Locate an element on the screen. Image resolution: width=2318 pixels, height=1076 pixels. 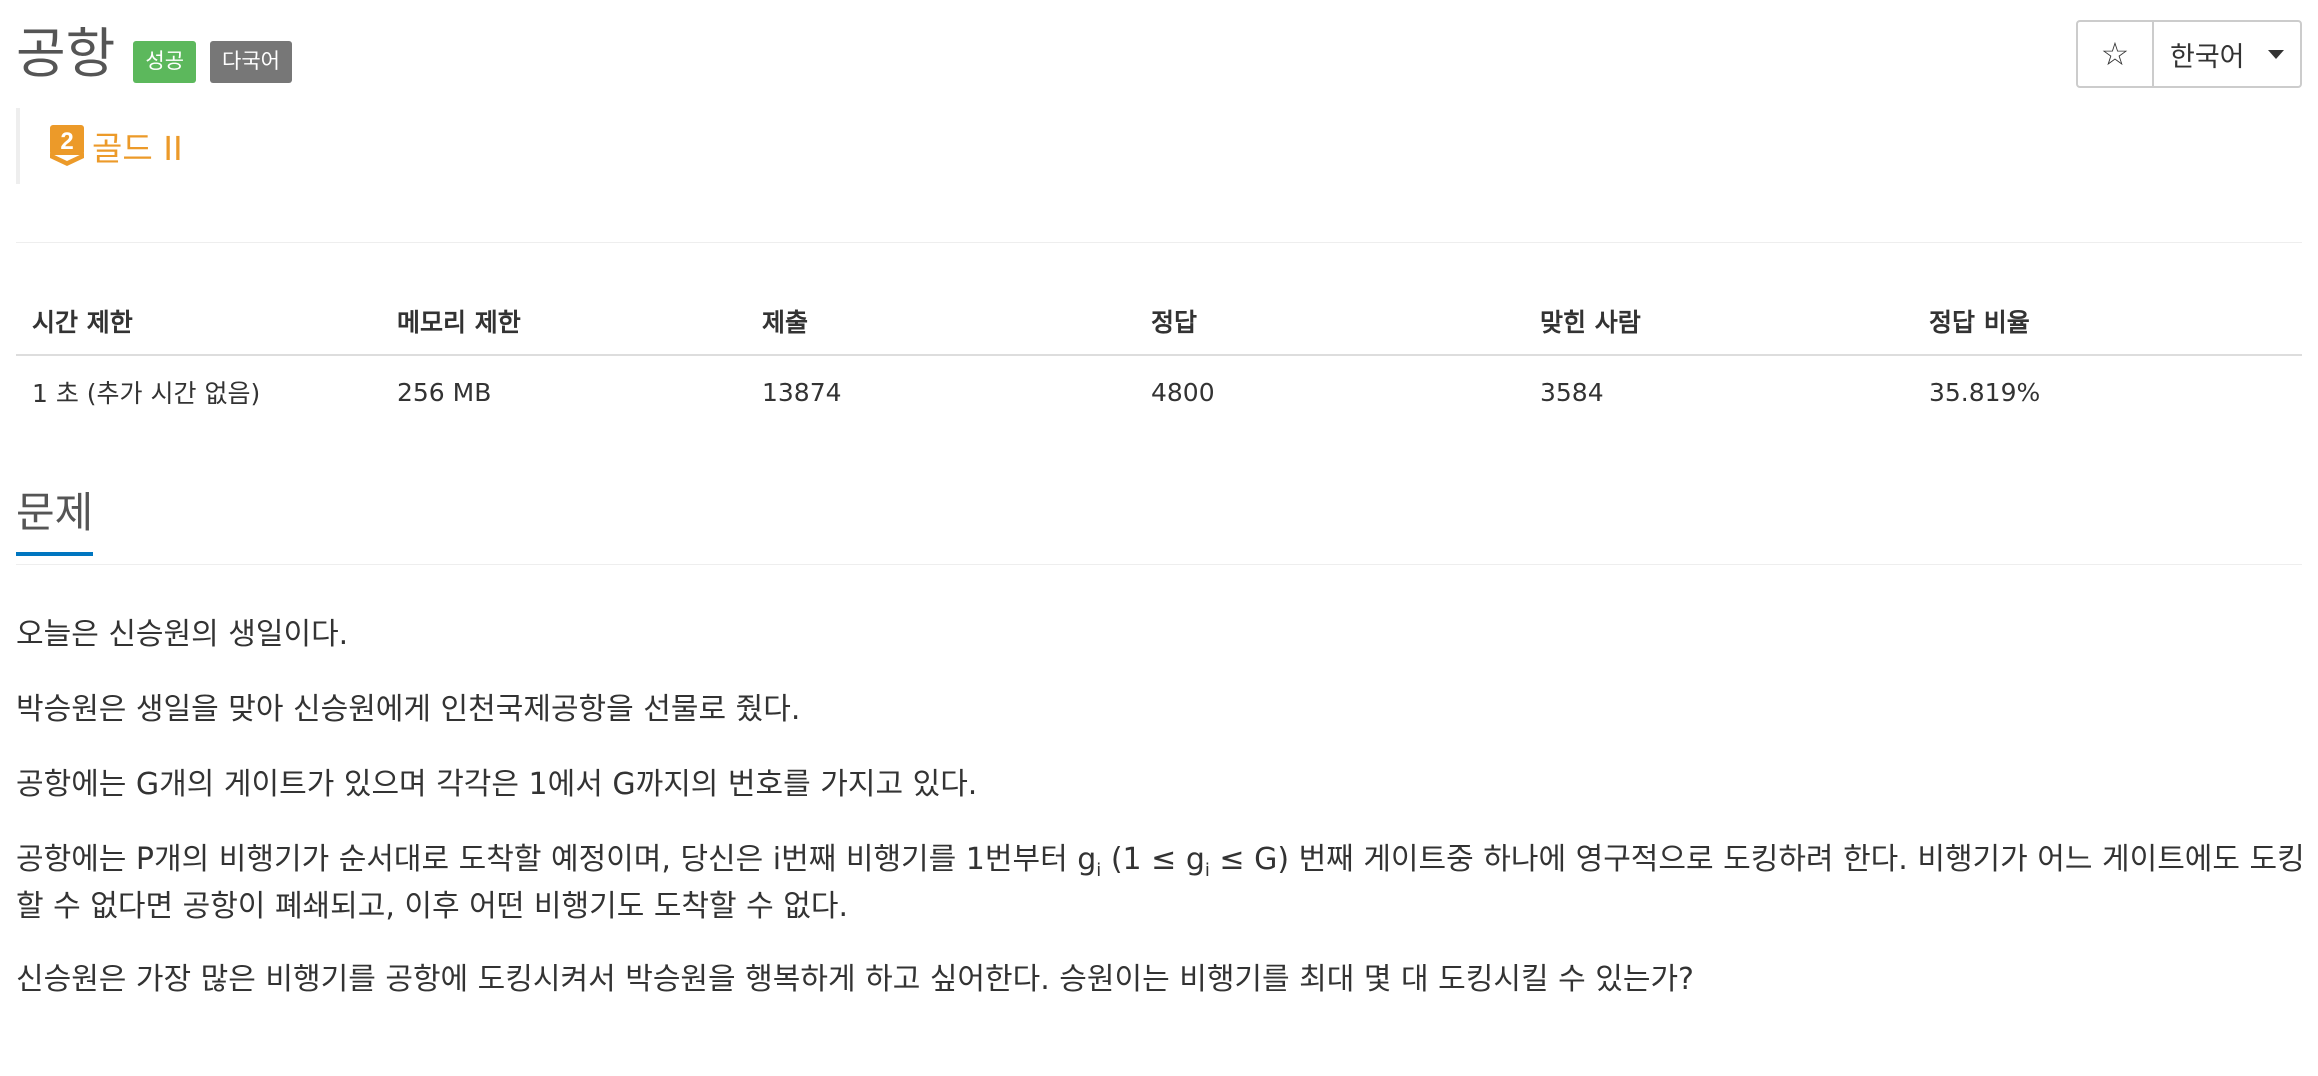
stats-header-submissions: 제출 is located at coordinates (785, 322).